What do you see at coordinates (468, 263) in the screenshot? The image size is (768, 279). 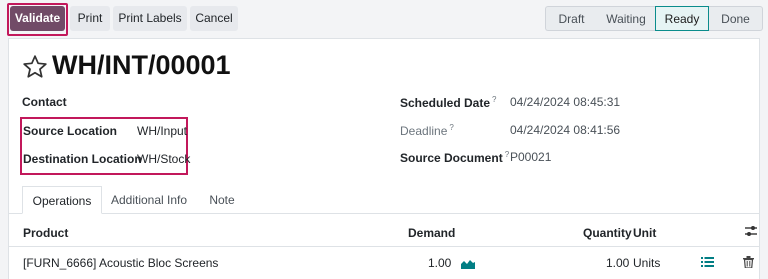 I see `area-chart-icon` at bounding box center [468, 263].